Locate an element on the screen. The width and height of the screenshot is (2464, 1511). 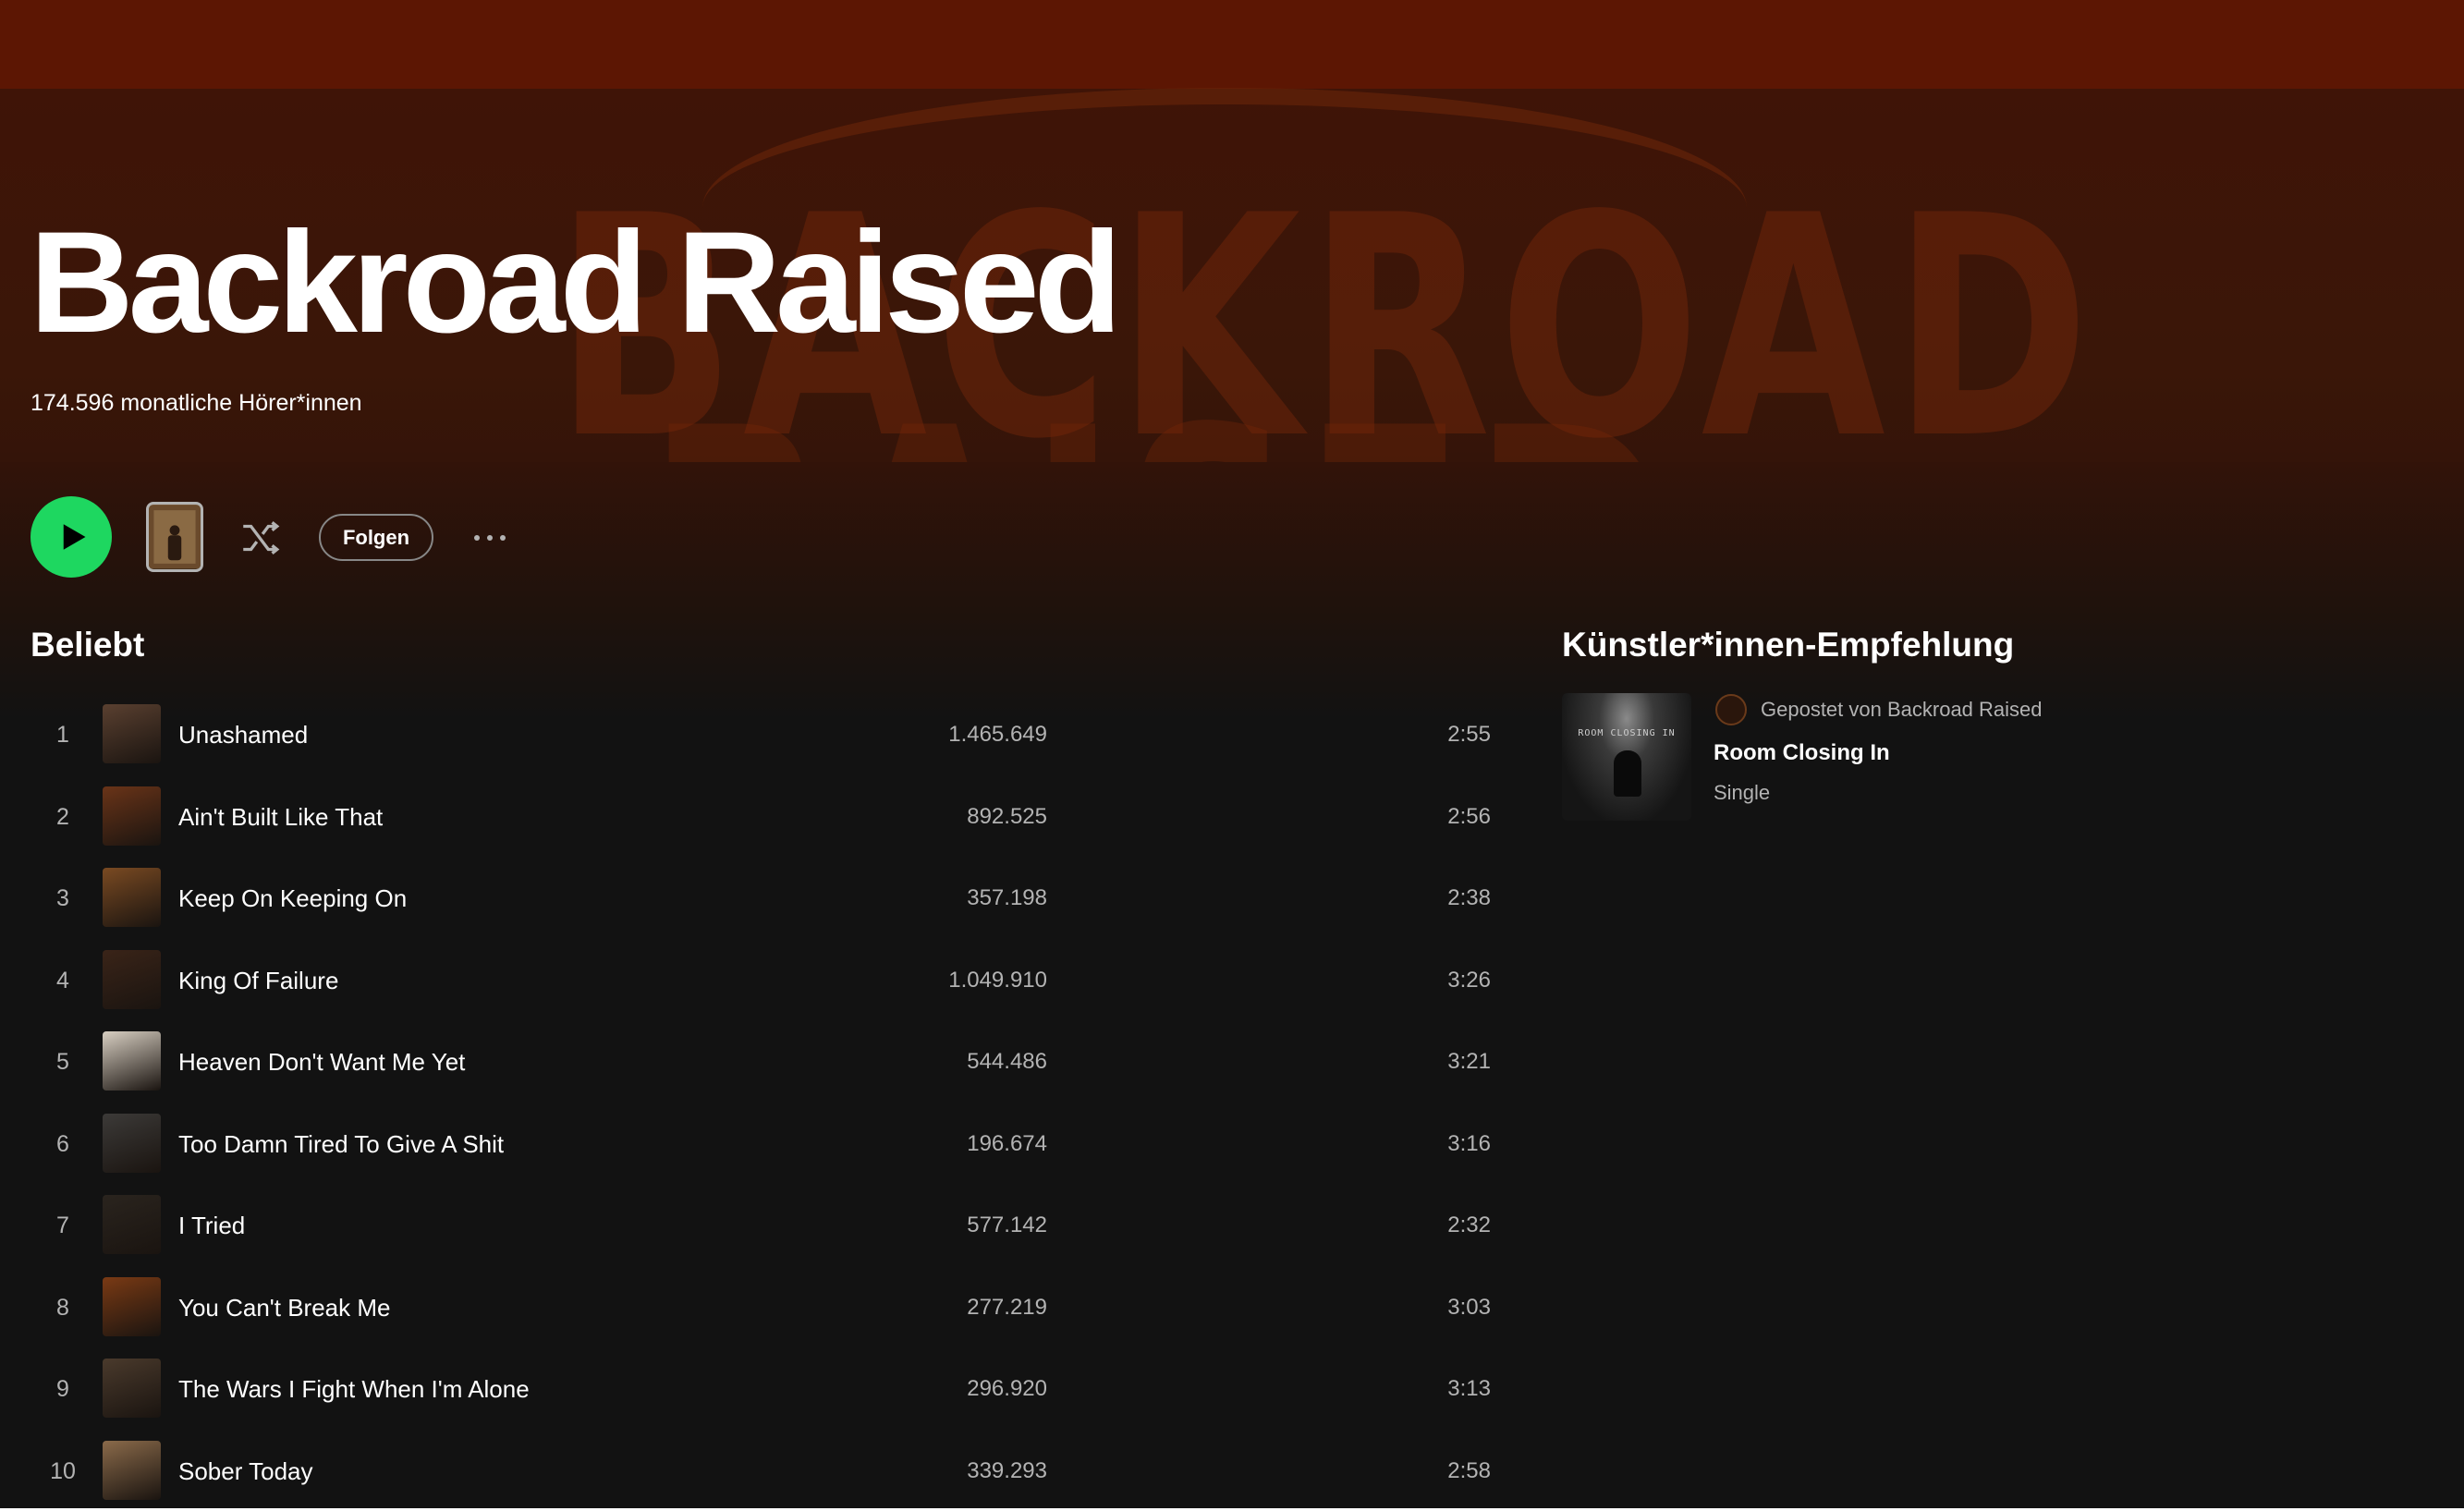
track-row: 3 Keep On Keeping On 357.198 2:38 is located at coordinates (760, 899).